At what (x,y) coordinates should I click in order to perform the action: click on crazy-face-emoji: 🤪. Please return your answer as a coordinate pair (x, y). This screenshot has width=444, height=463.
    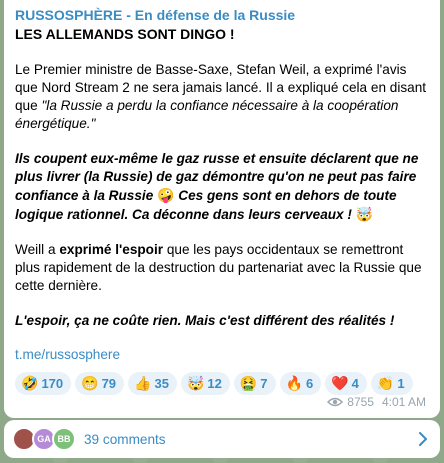
    Looking at the image, I should click on (166, 195).